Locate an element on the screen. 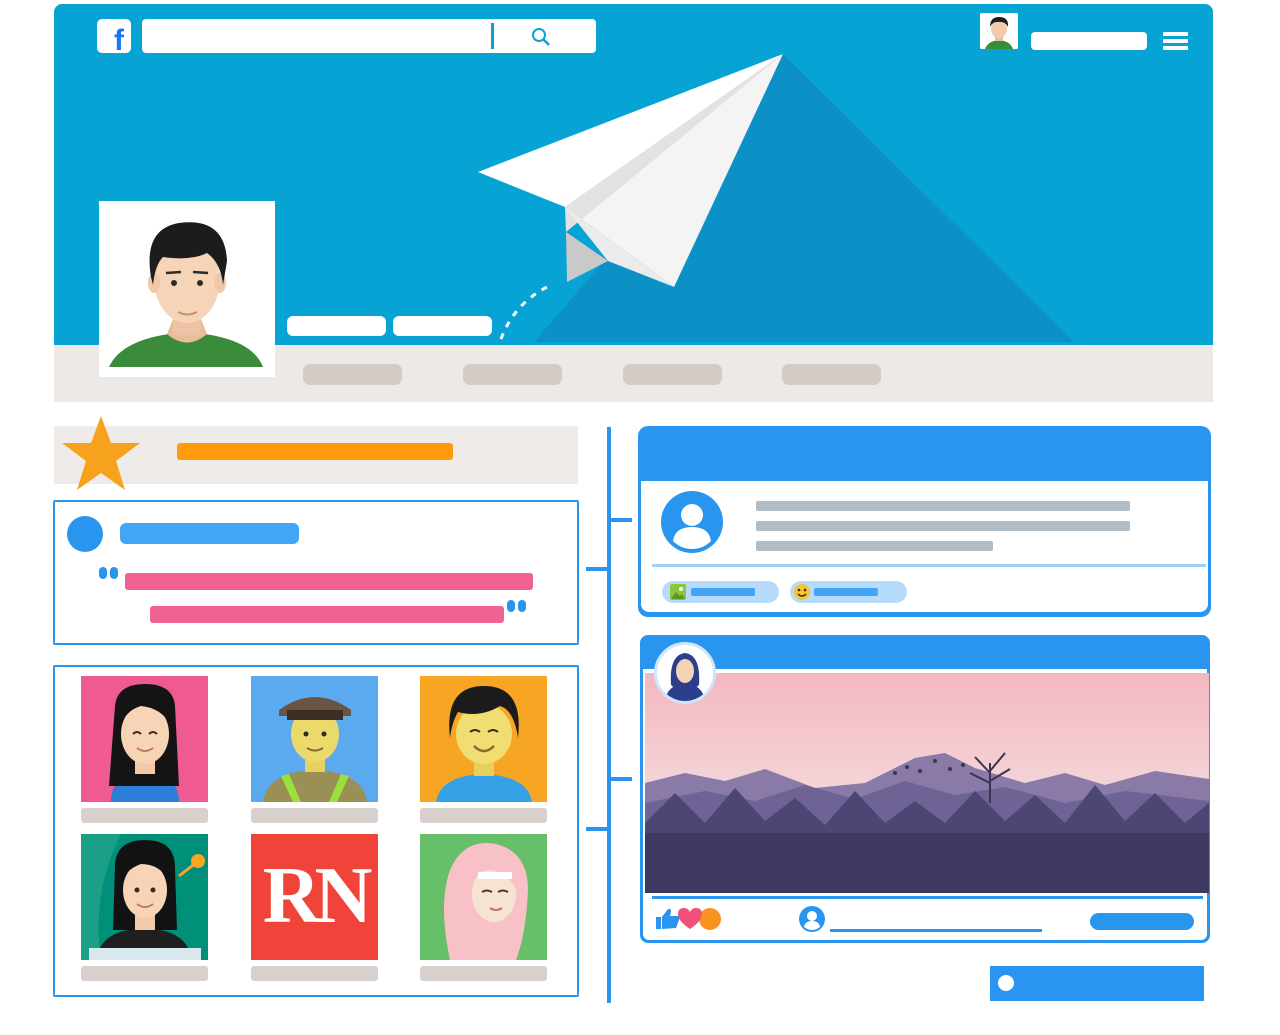 This screenshot has width=1280, height=1035. emoji-action-label is located at coordinates (846, 592).